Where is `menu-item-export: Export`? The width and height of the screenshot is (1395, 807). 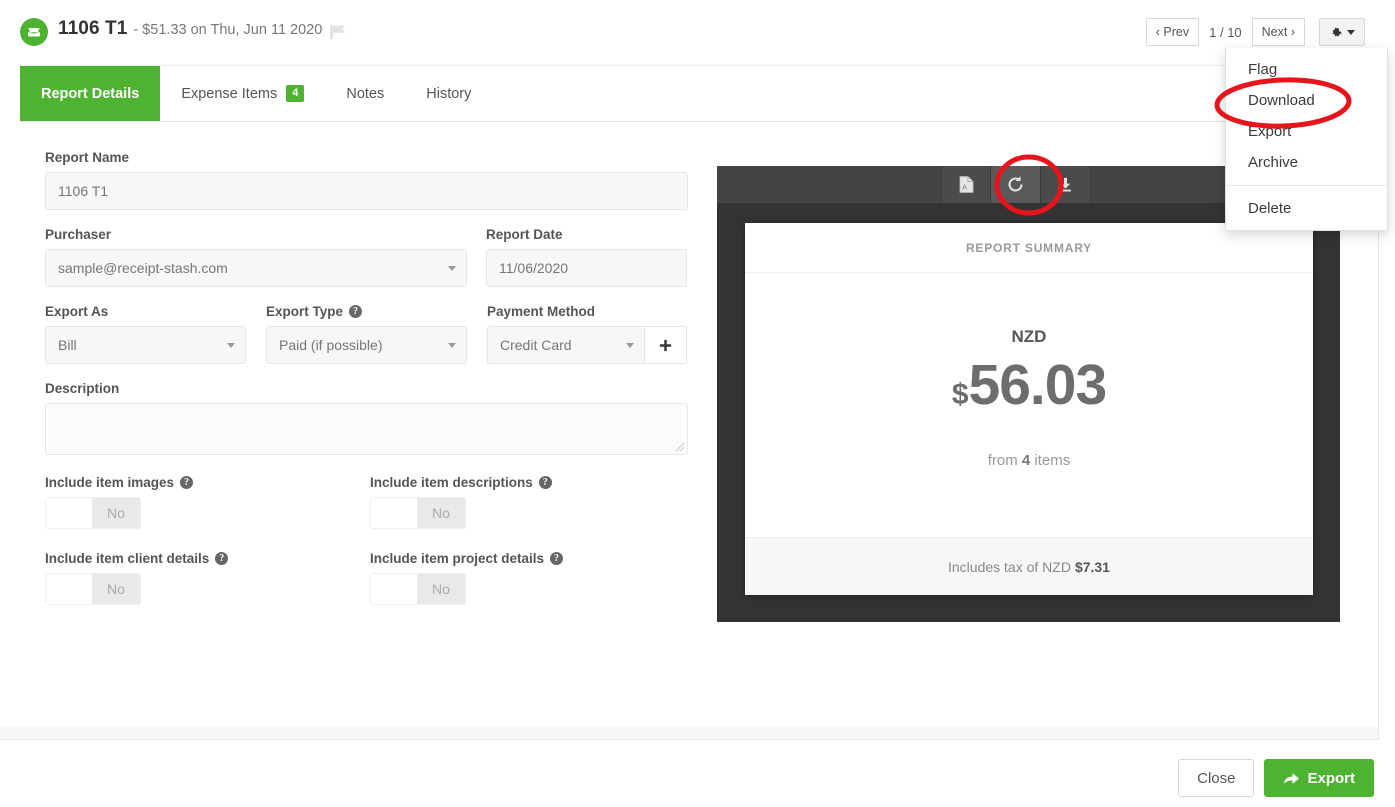
menu-item-export: Export is located at coordinates (1306, 131).